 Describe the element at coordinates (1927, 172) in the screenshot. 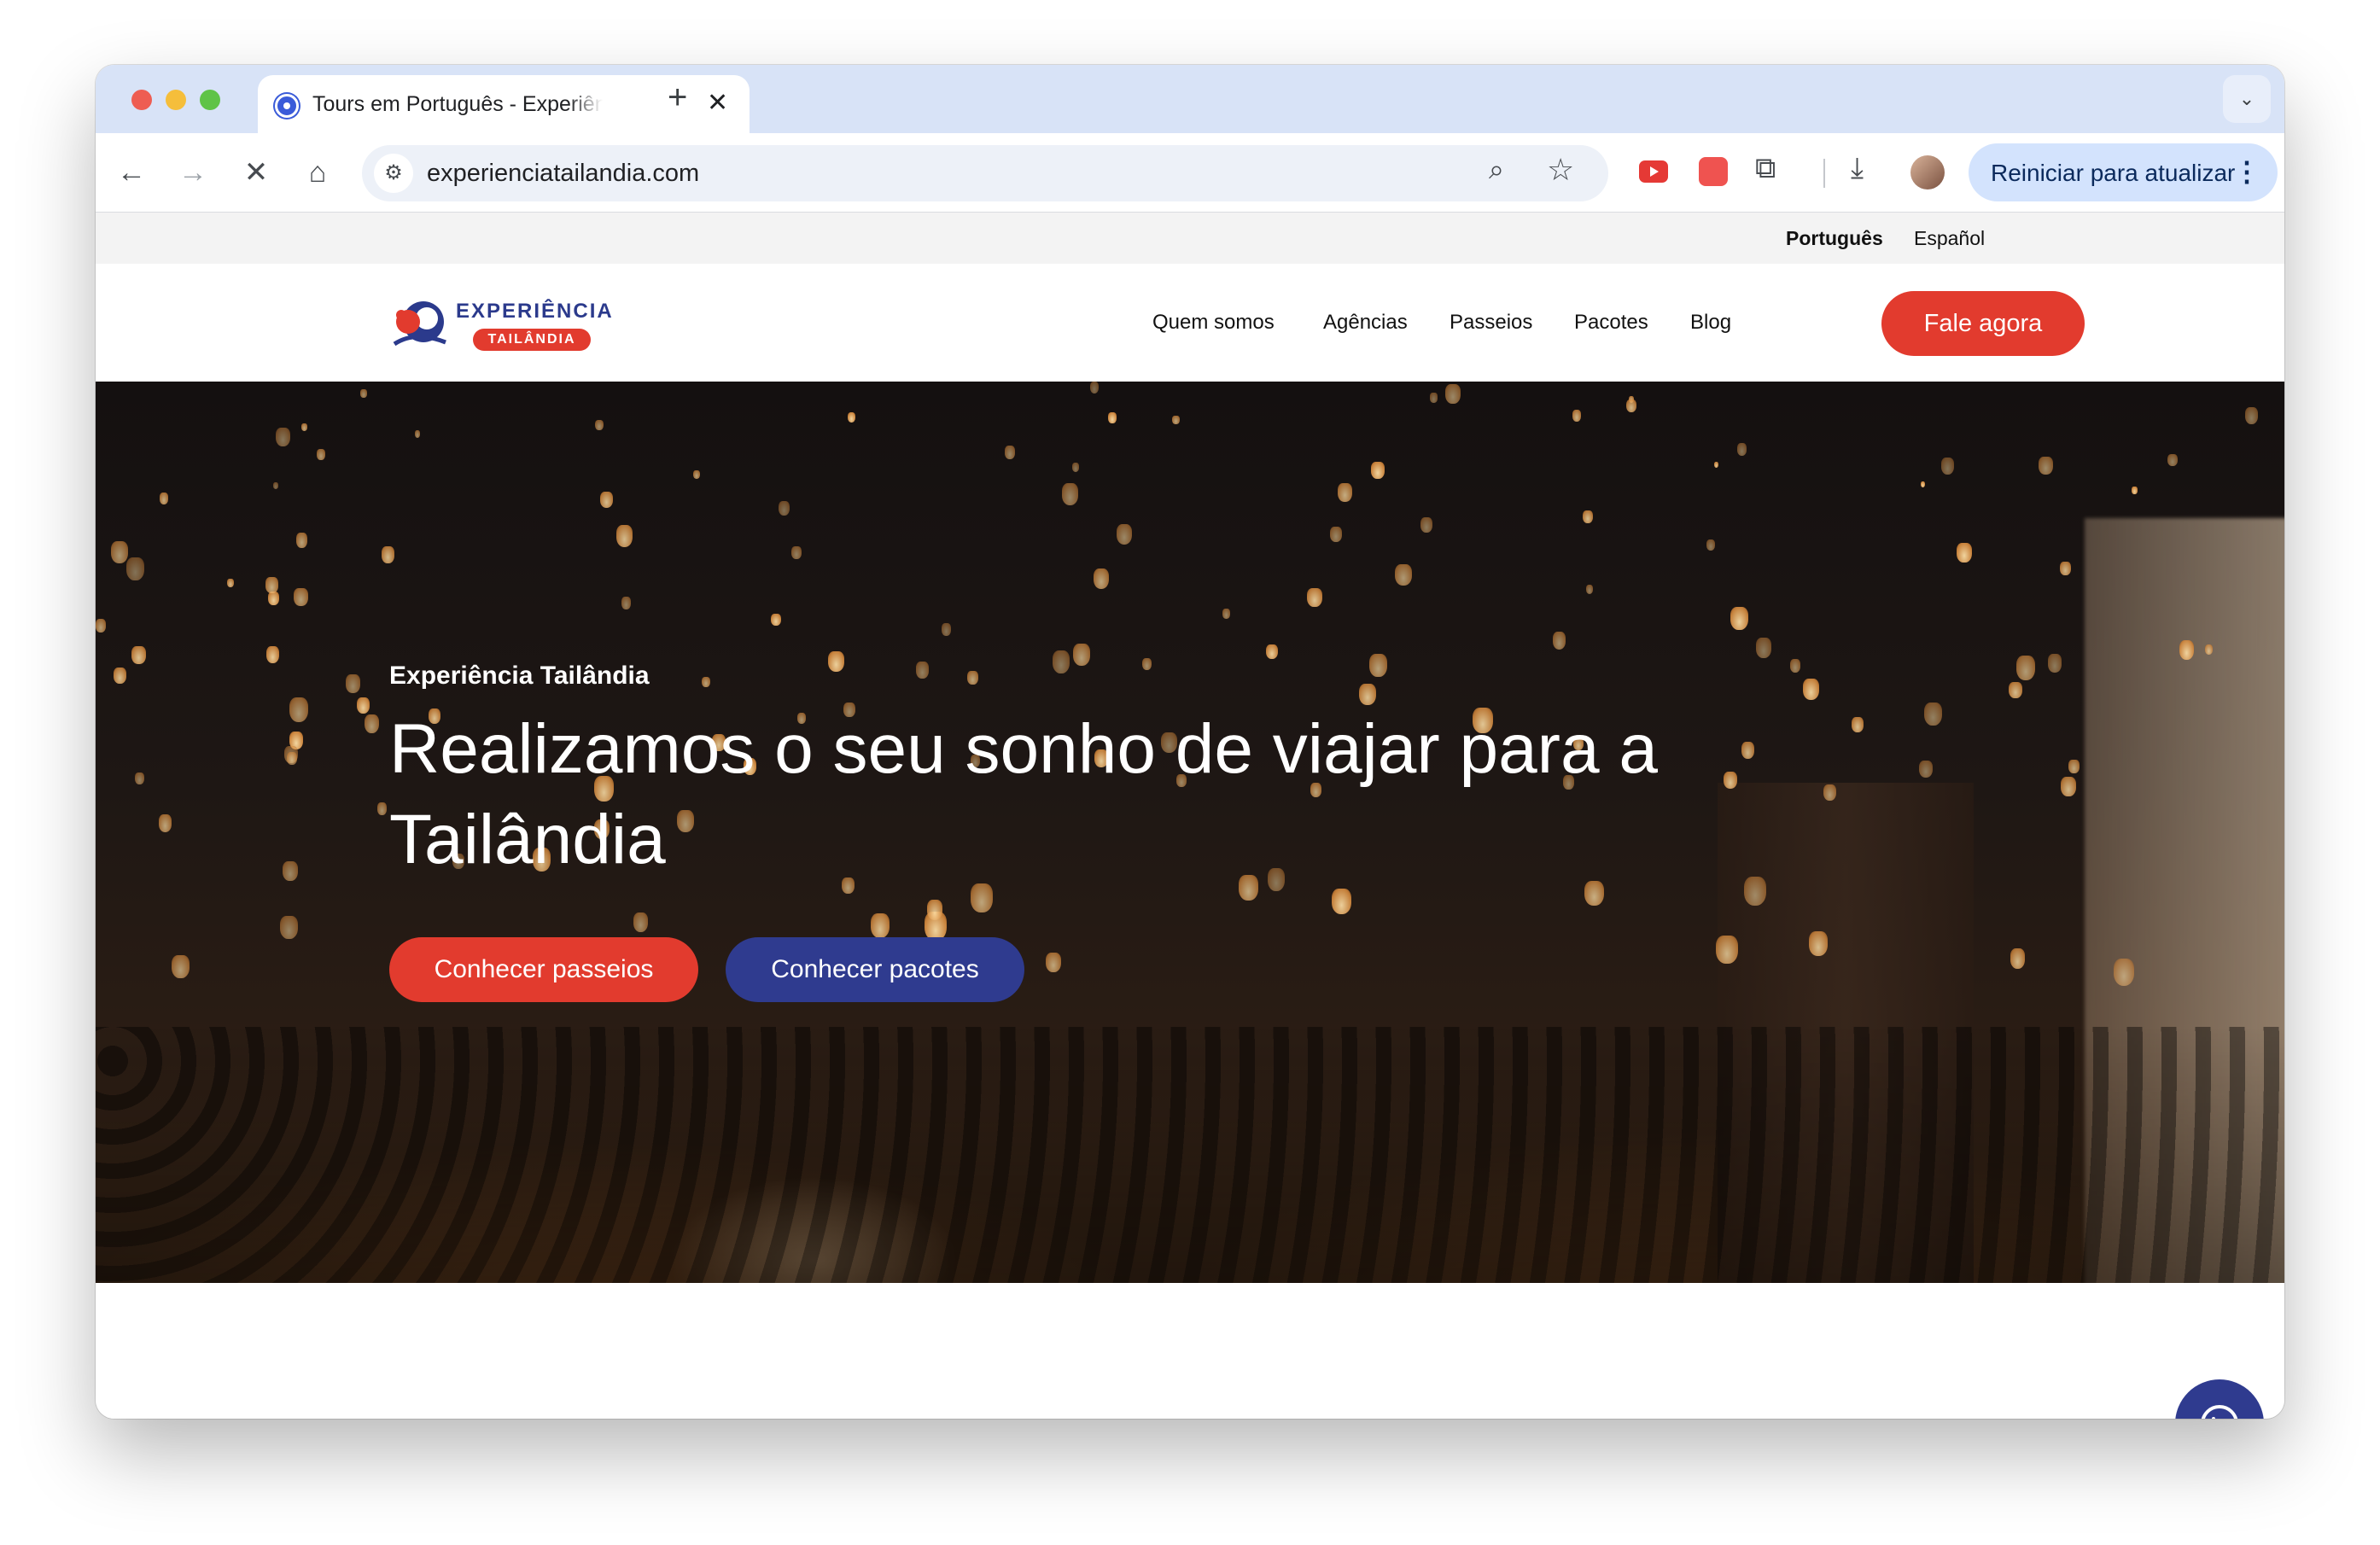

I see `profile-avatar` at that location.